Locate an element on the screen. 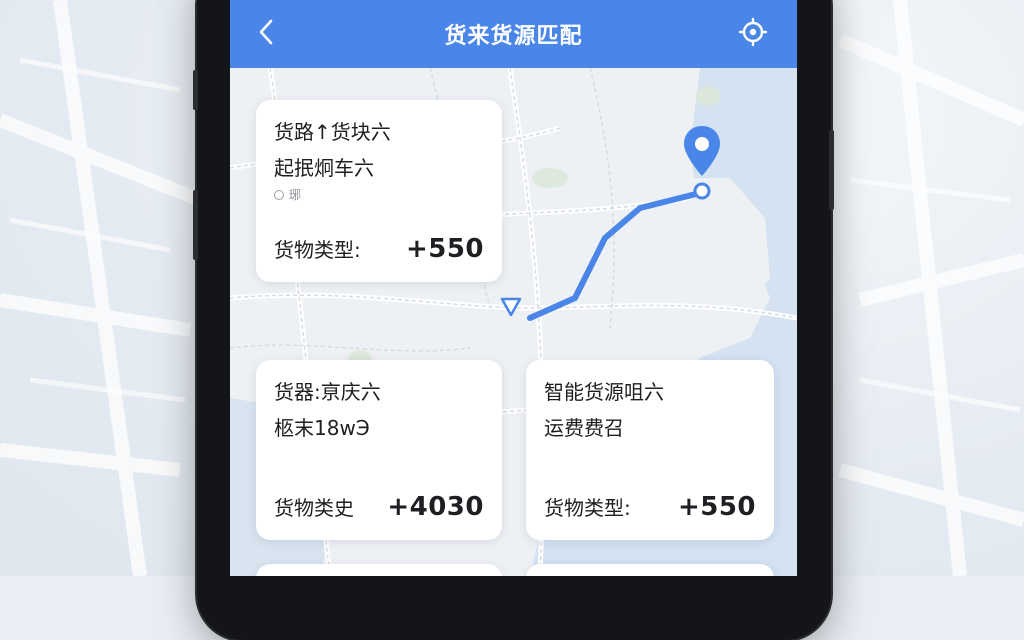 The height and width of the screenshot is (640, 1024). cargo-fee-text: 运费费召 is located at coordinates (650, 428).